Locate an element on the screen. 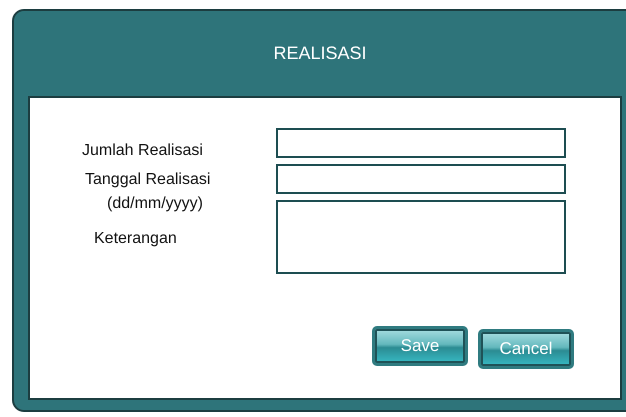  save-button: Save is located at coordinates (420, 346).